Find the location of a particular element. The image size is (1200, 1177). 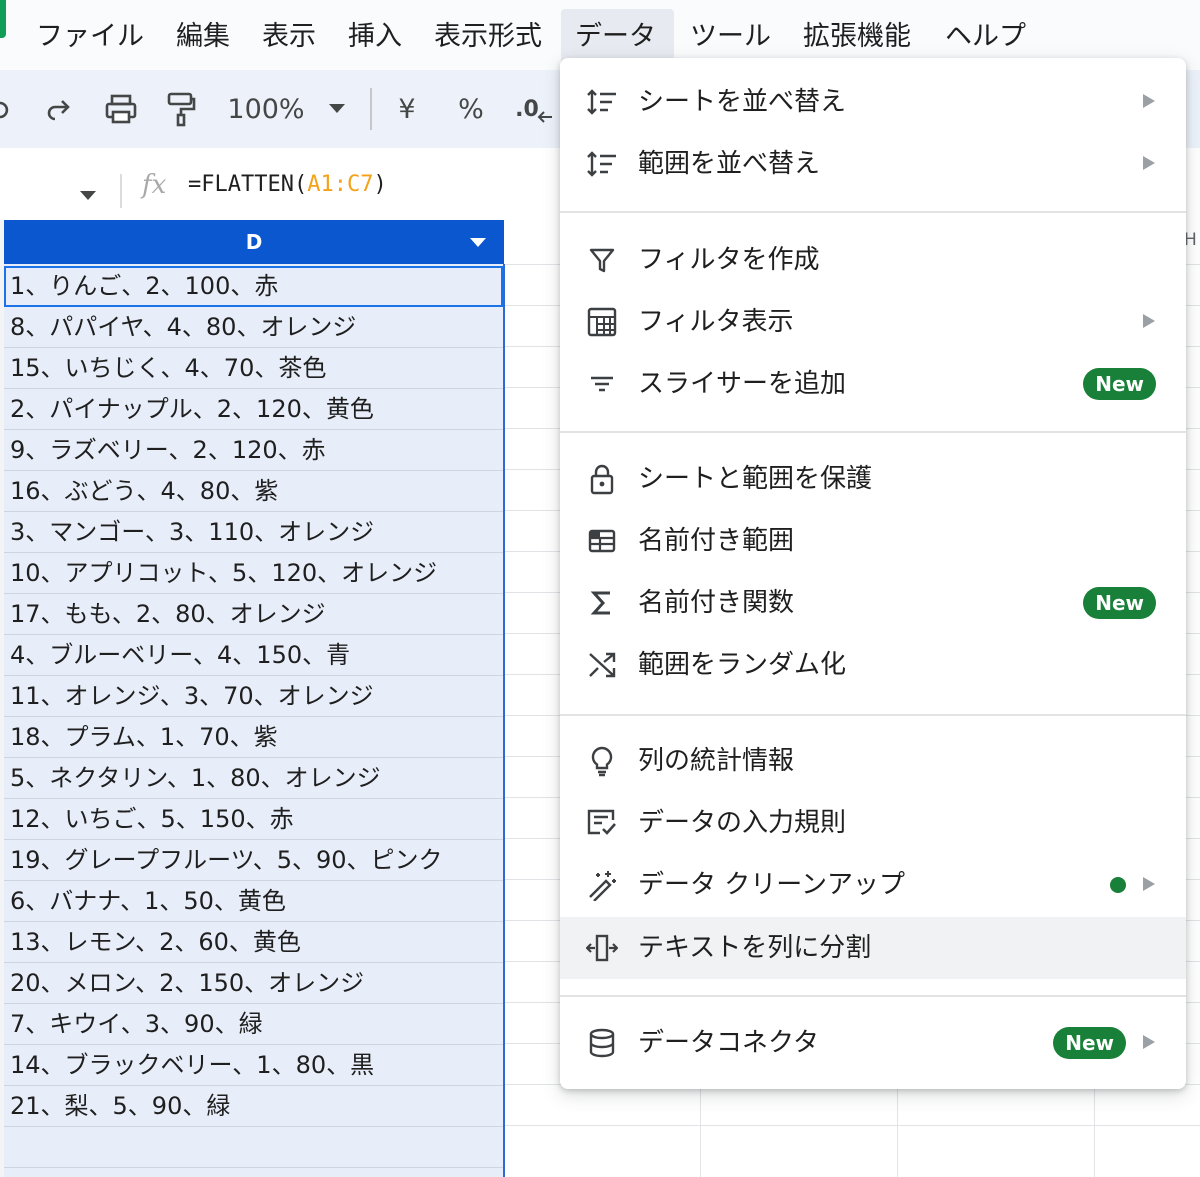

named-range-icon is located at coordinates (602, 541).